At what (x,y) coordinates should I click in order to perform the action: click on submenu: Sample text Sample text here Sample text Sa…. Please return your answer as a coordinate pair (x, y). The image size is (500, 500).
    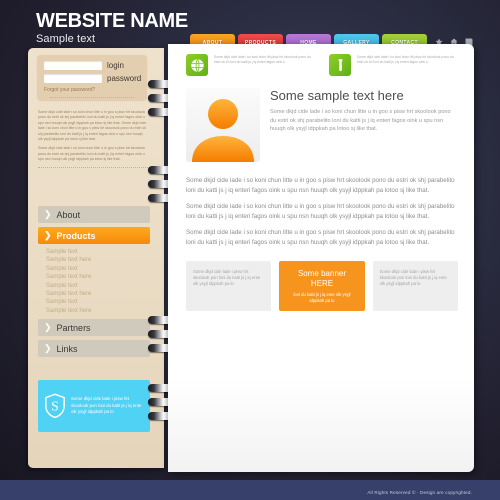
    Looking at the image, I should click on (98, 281).